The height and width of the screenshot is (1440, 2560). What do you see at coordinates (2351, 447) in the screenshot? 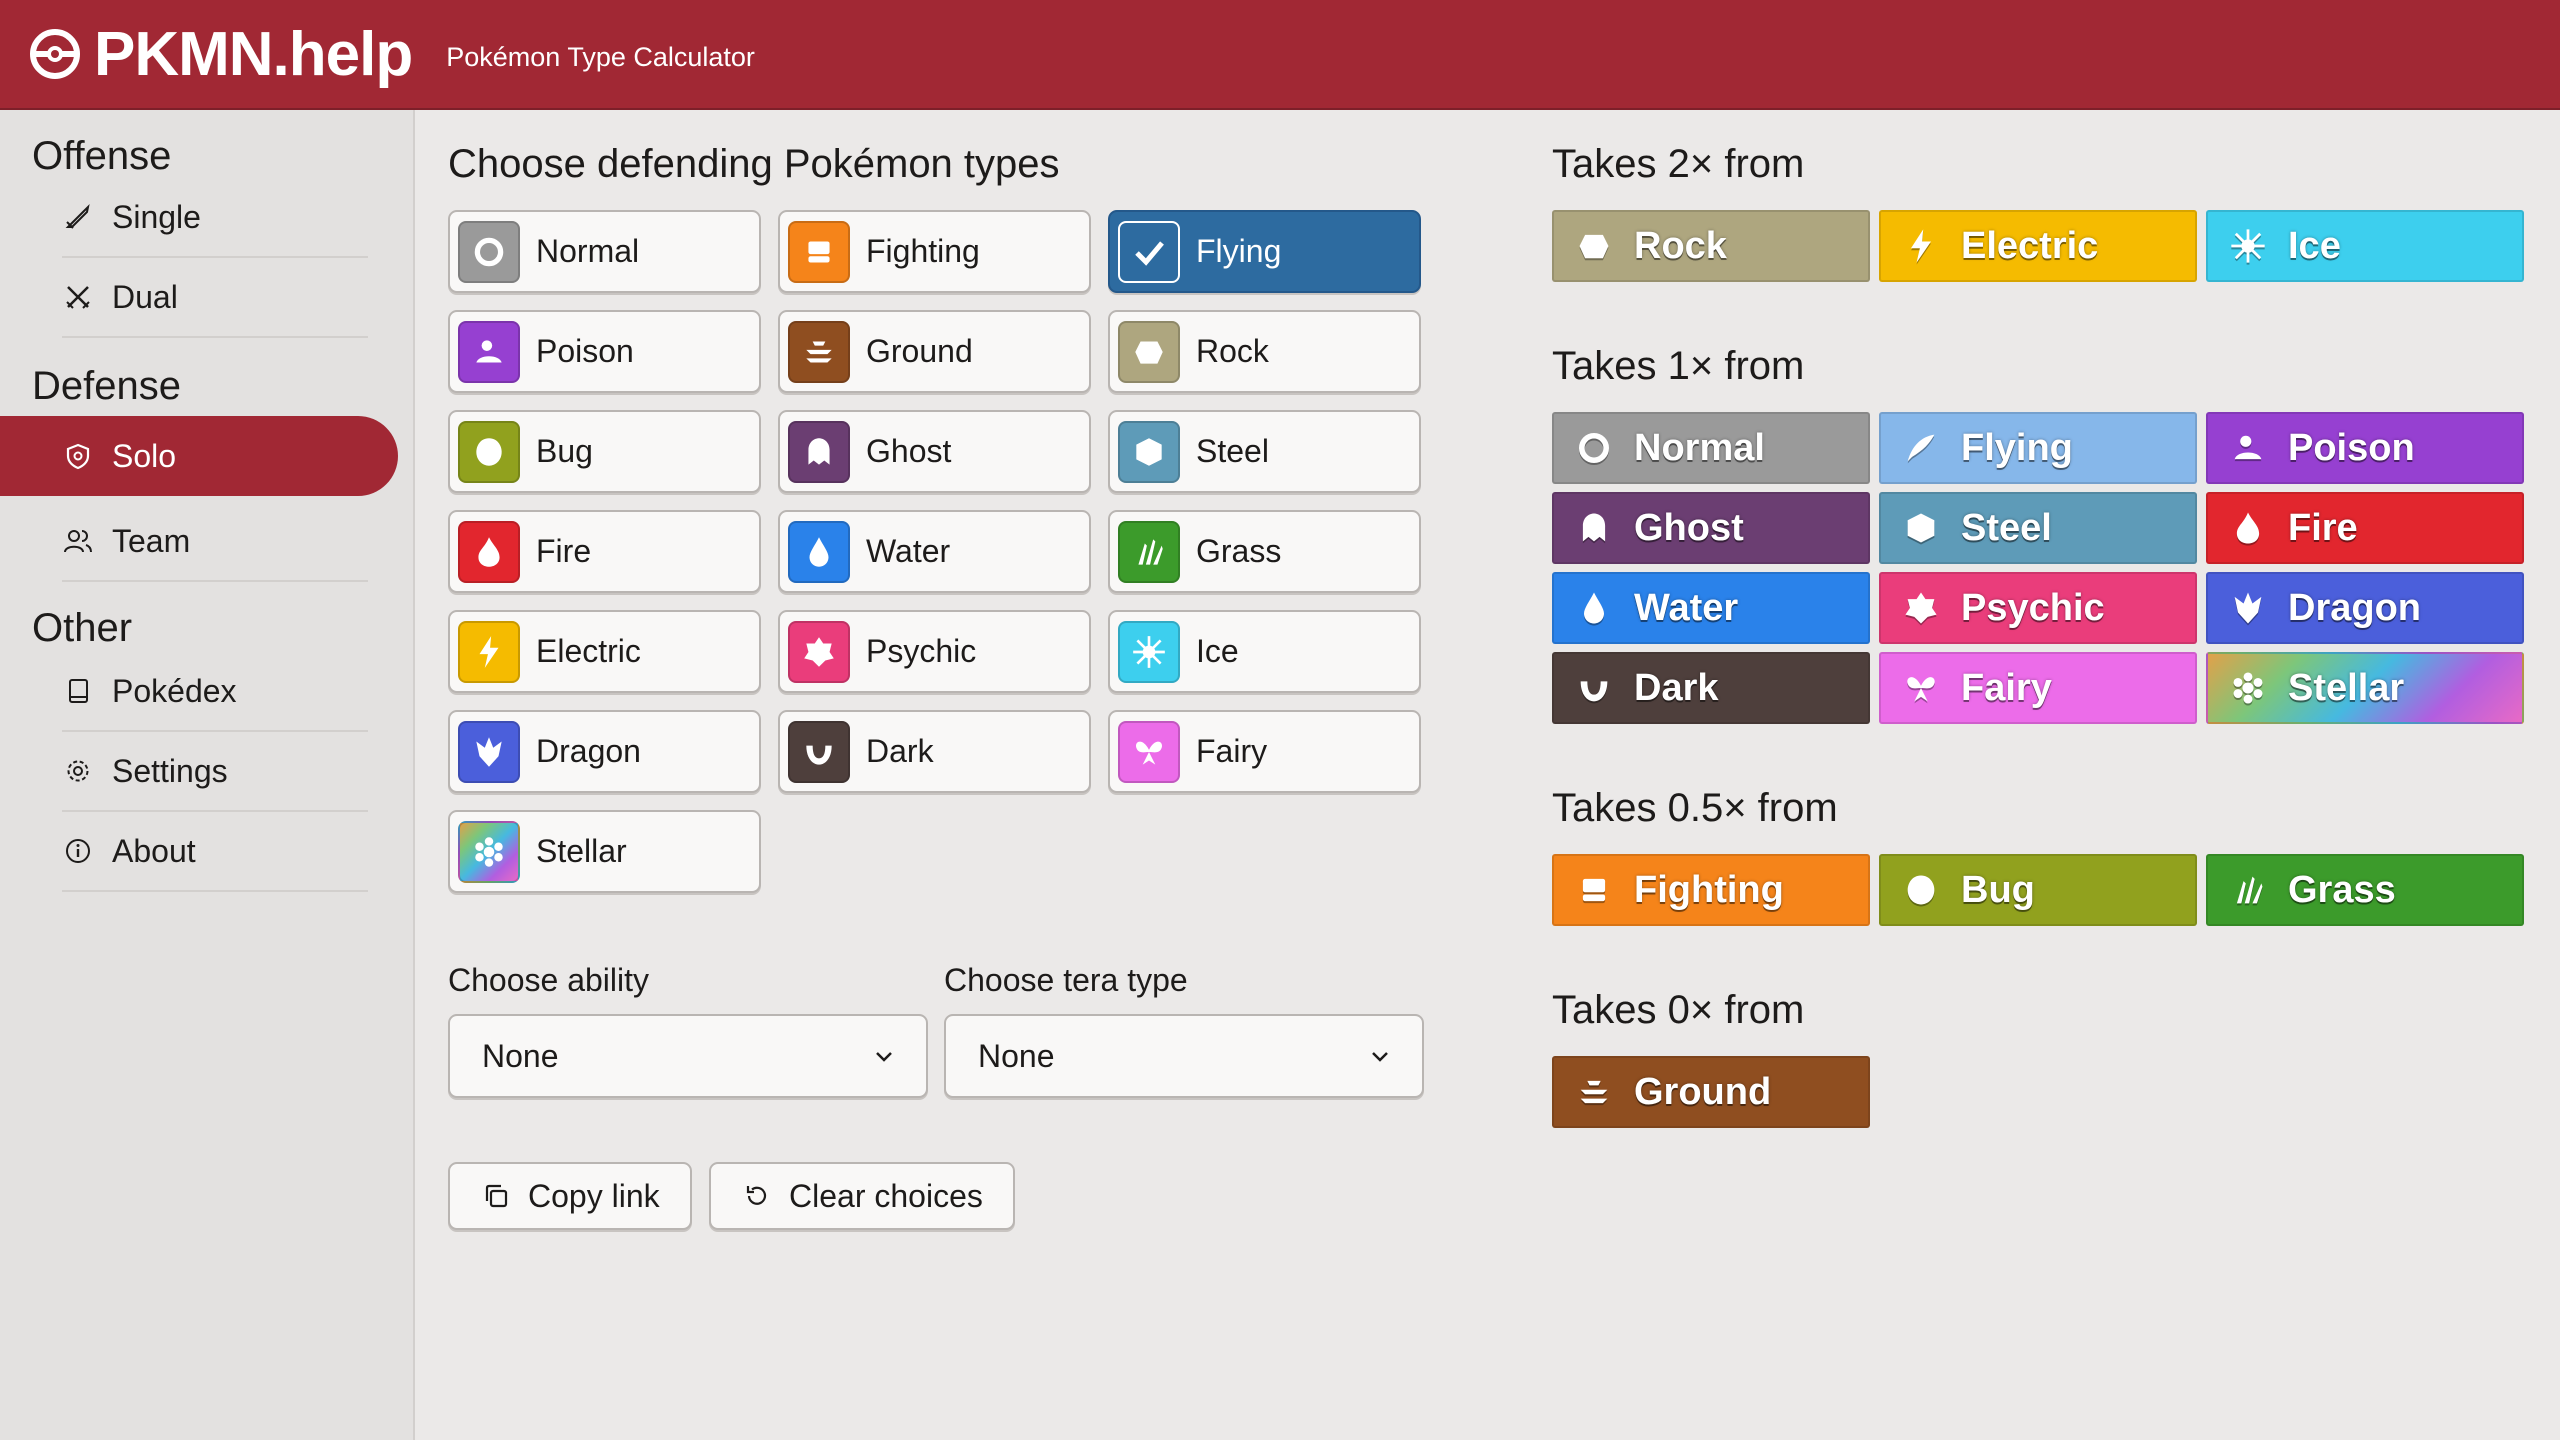
I see `type-badge-label: Poison` at bounding box center [2351, 447].